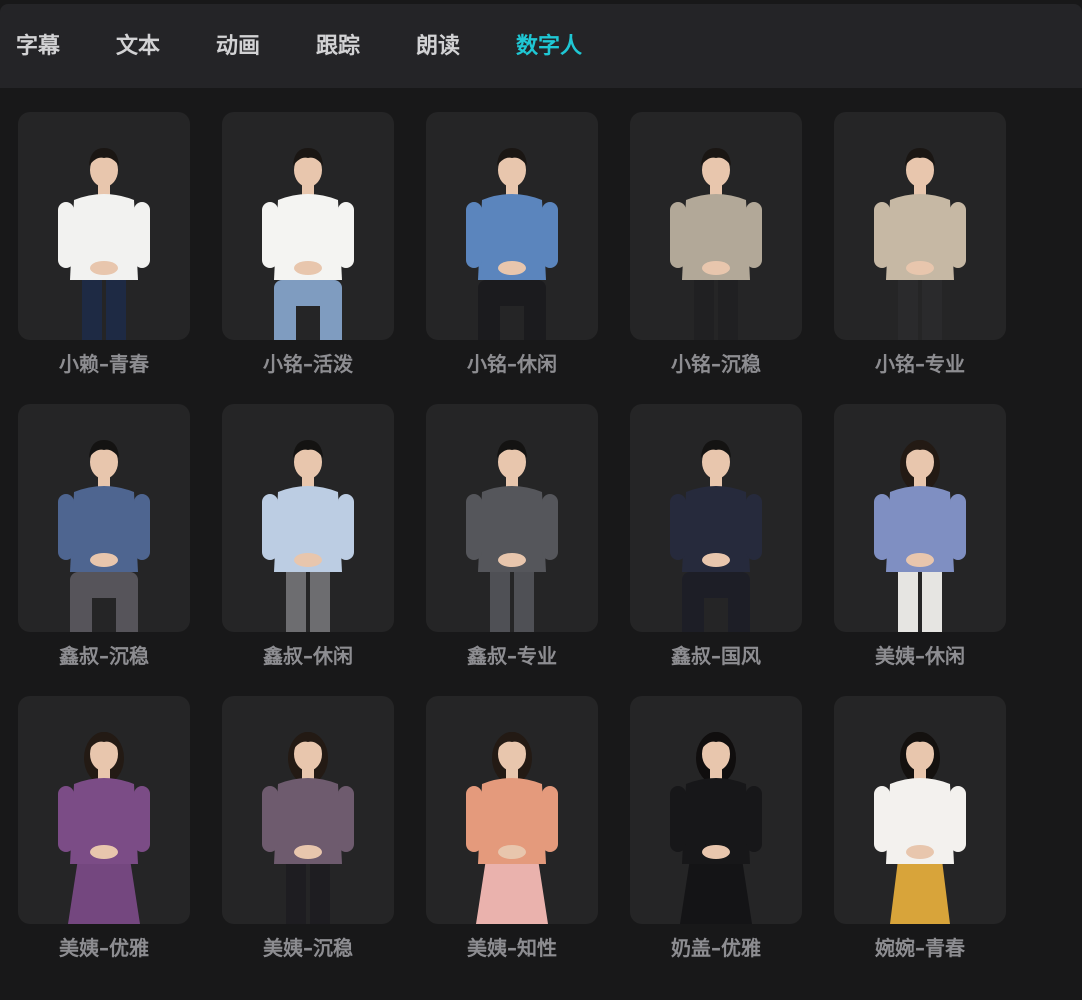 This screenshot has height=1000, width=1082. I want to click on avatar-card: 鑫叔–休闲, so click(308, 539).